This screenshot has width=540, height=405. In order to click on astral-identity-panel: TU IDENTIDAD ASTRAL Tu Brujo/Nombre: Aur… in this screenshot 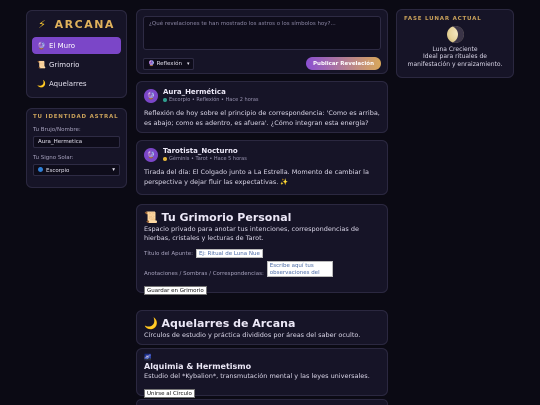, I will do `click(76, 148)`.